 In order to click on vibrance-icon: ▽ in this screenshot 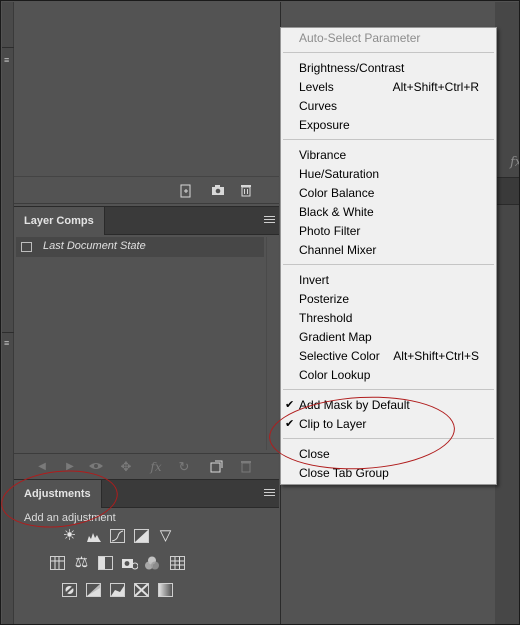, I will do `click(165, 535)`.